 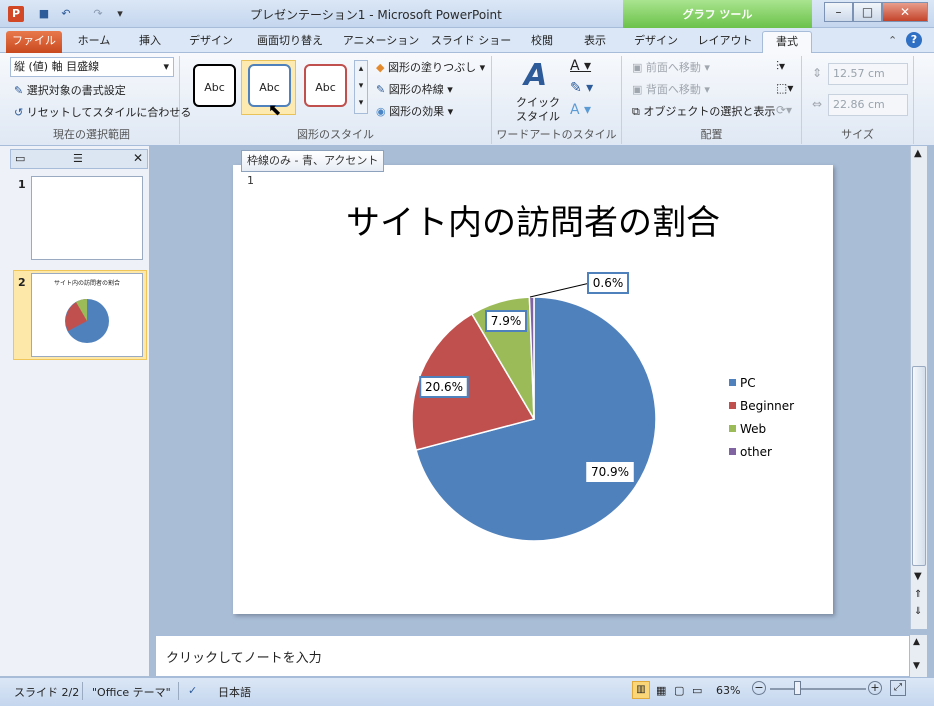 I want to click on outline-tab-icon: ☰, so click(x=78, y=158).